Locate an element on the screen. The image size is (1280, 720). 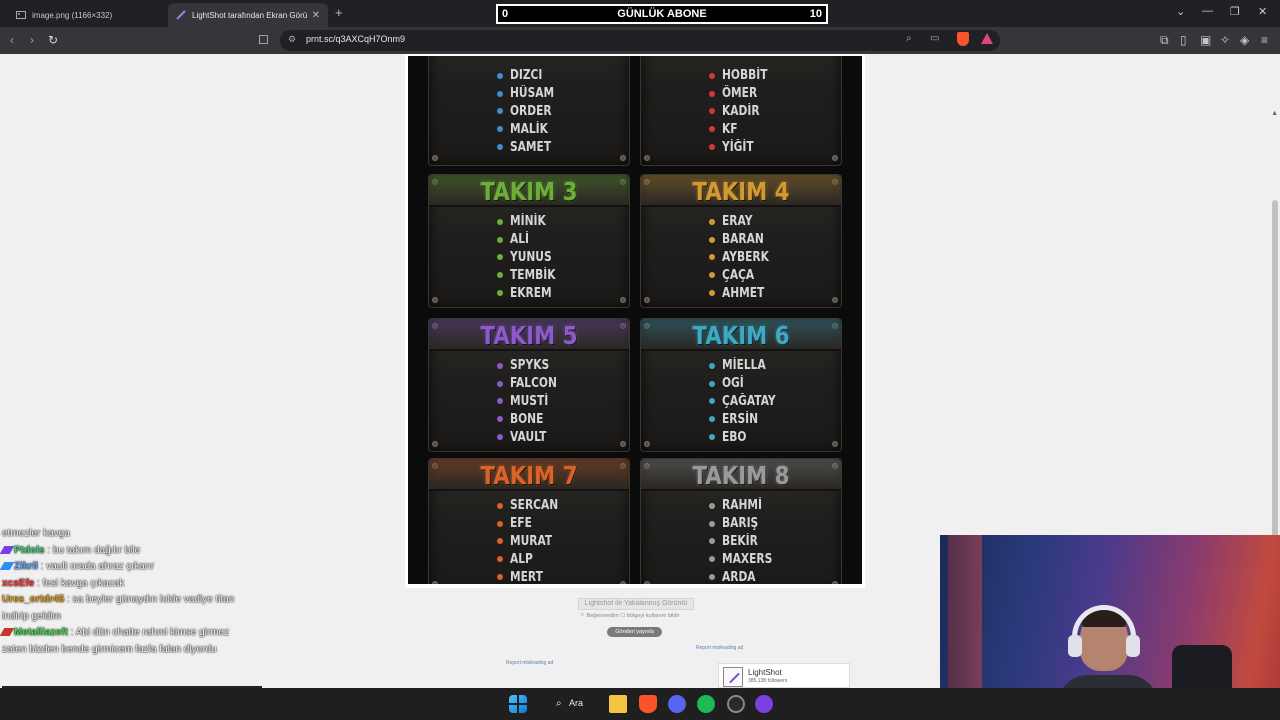
player-name: ÖMER is located at coordinates (740, 94).